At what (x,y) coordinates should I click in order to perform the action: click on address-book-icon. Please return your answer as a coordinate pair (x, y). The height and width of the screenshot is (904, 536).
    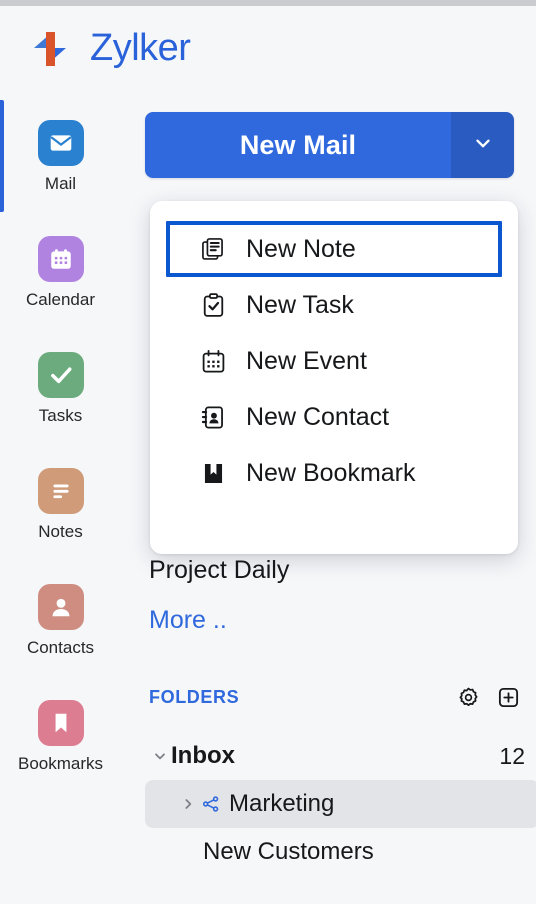
    Looking at the image, I should click on (213, 417).